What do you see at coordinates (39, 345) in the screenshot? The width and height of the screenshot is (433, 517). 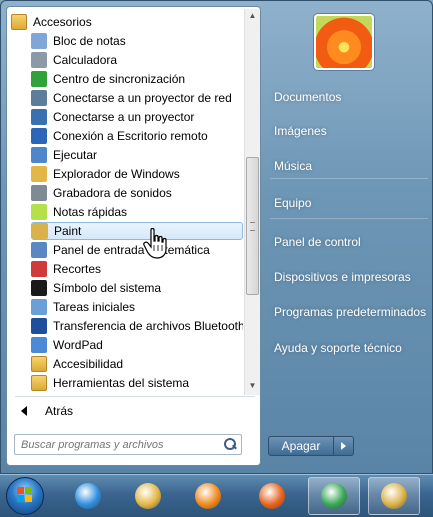 I see `wordpad-icon` at bounding box center [39, 345].